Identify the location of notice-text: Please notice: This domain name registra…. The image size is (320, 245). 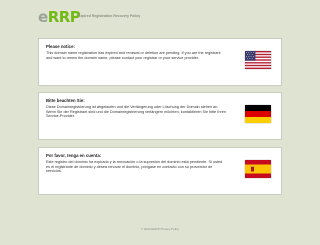
(136, 52).